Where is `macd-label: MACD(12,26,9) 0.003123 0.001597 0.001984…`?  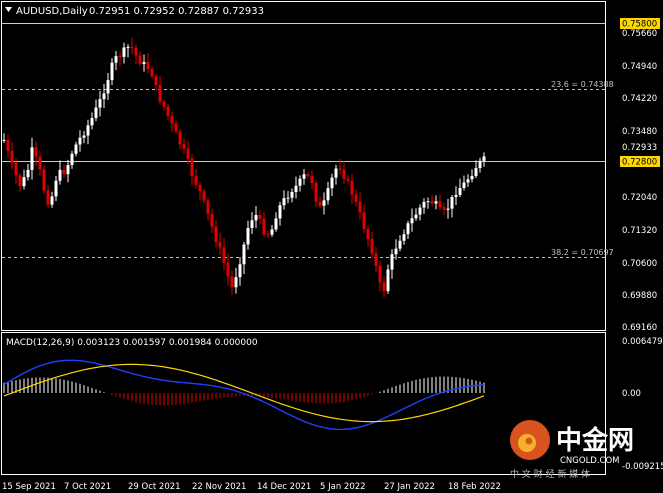 macd-label: MACD(12,26,9) 0.003123 0.001597 0.001984… is located at coordinates (132, 343).